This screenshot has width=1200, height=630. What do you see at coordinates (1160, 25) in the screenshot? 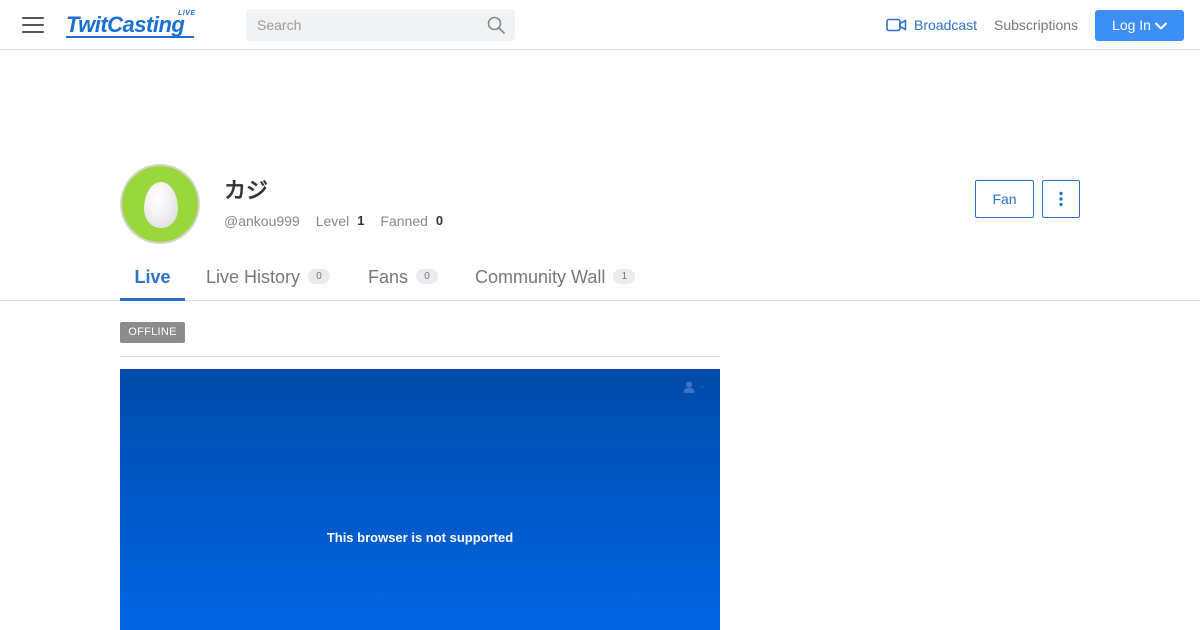
I see `chevron-down-icon` at bounding box center [1160, 25].